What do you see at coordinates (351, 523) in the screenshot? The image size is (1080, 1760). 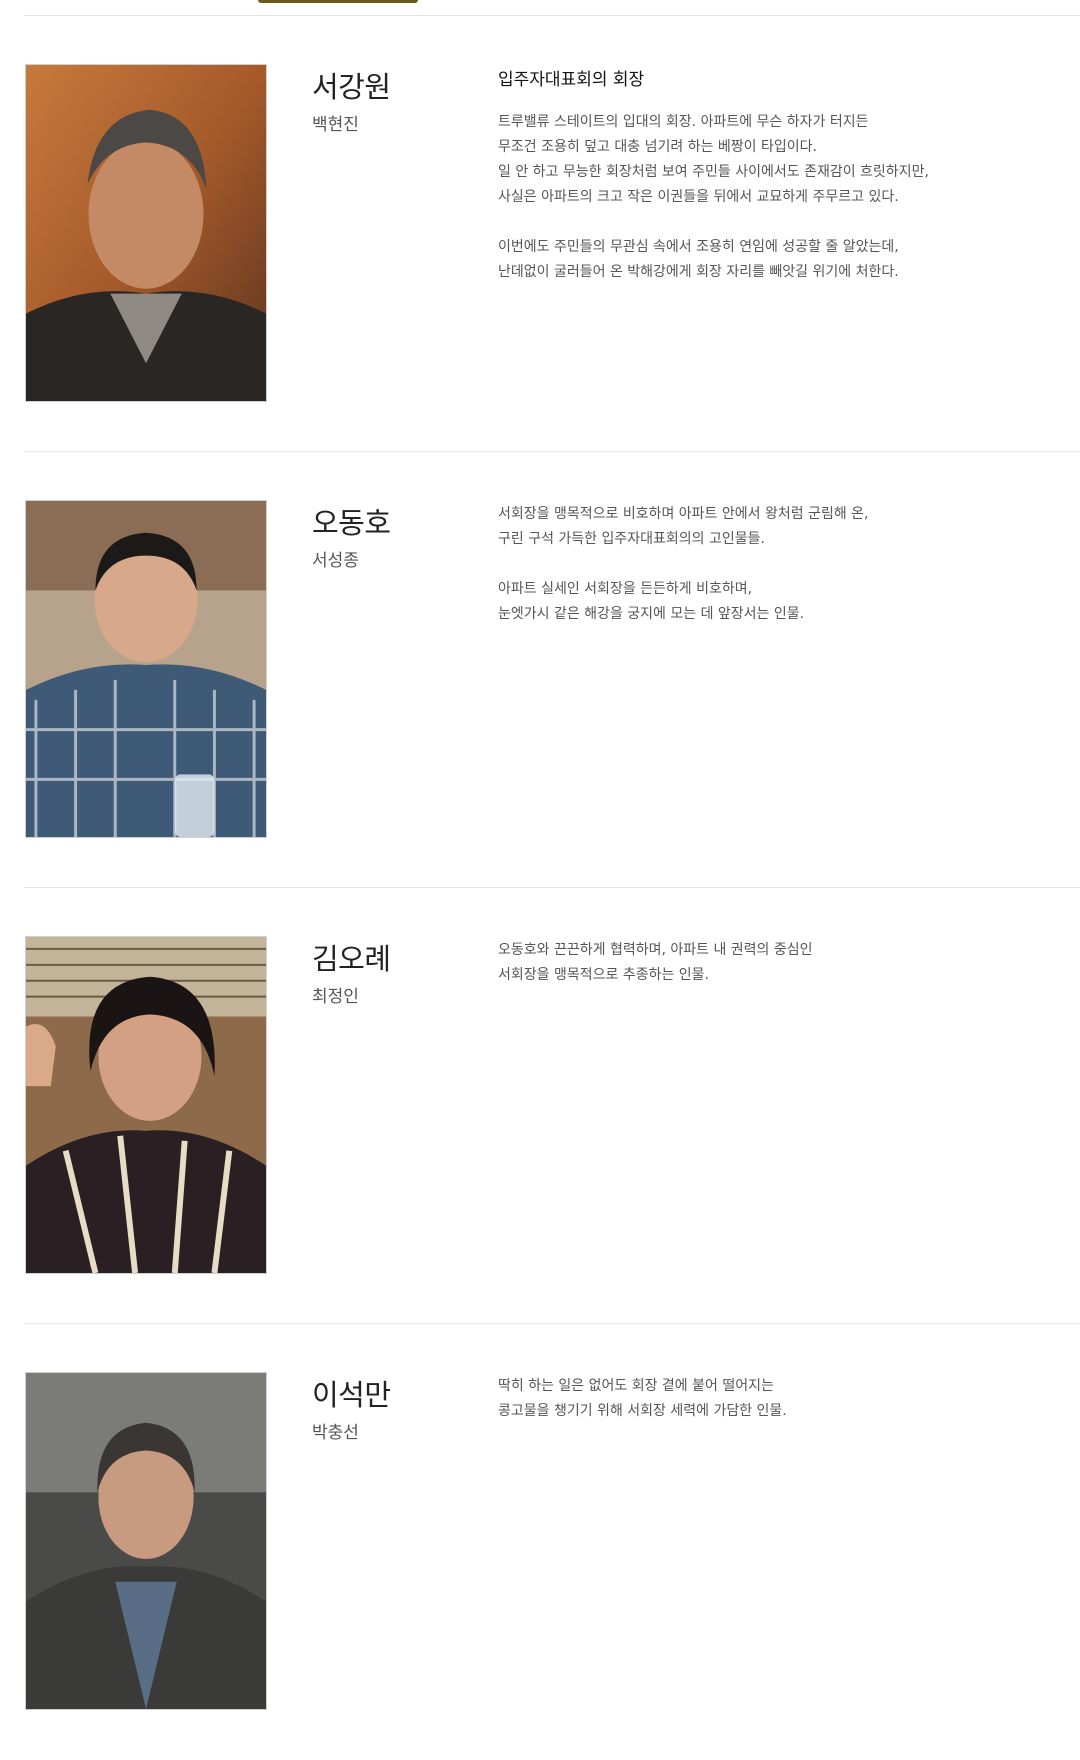 I see `role-name: 오동호` at bounding box center [351, 523].